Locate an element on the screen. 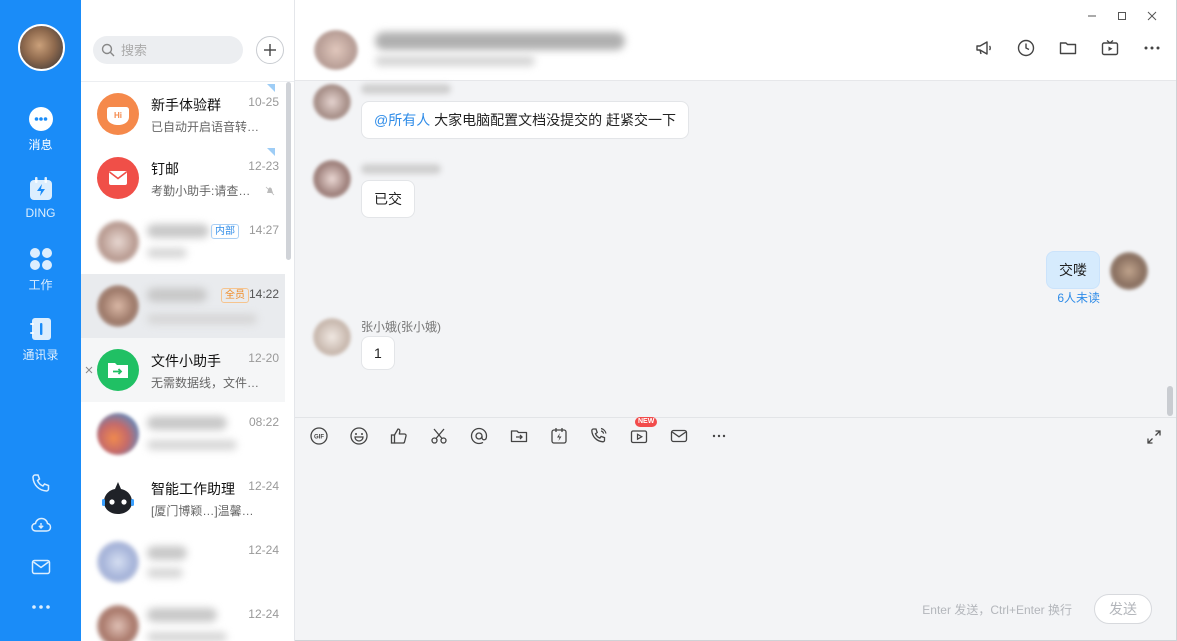 Image resolution: width=1177 pixels, height=641 pixels. gif-button: GIF is located at coordinates (319, 436).